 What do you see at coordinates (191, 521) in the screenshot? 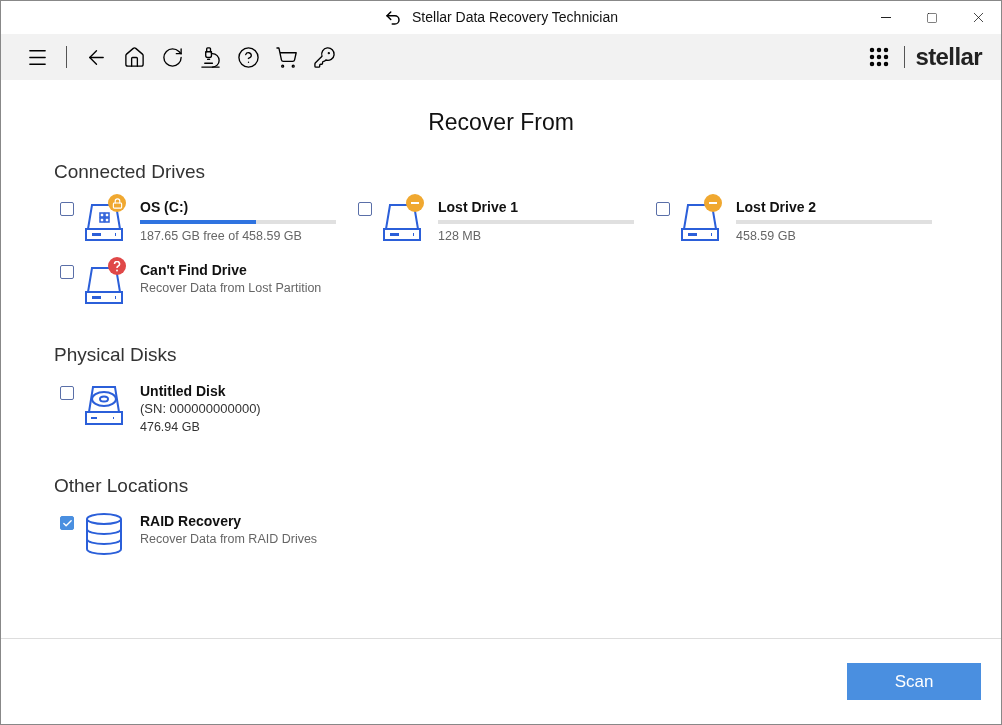
I see `drive-name: RAID Recovery` at bounding box center [191, 521].